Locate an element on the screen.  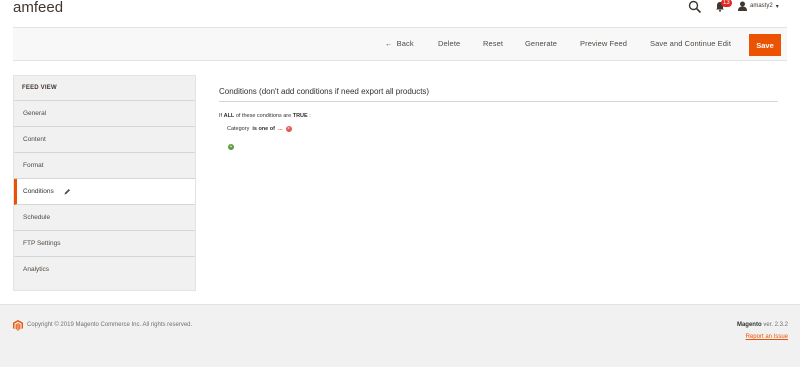
generate-button: Generate is located at coordinates (541, 43).